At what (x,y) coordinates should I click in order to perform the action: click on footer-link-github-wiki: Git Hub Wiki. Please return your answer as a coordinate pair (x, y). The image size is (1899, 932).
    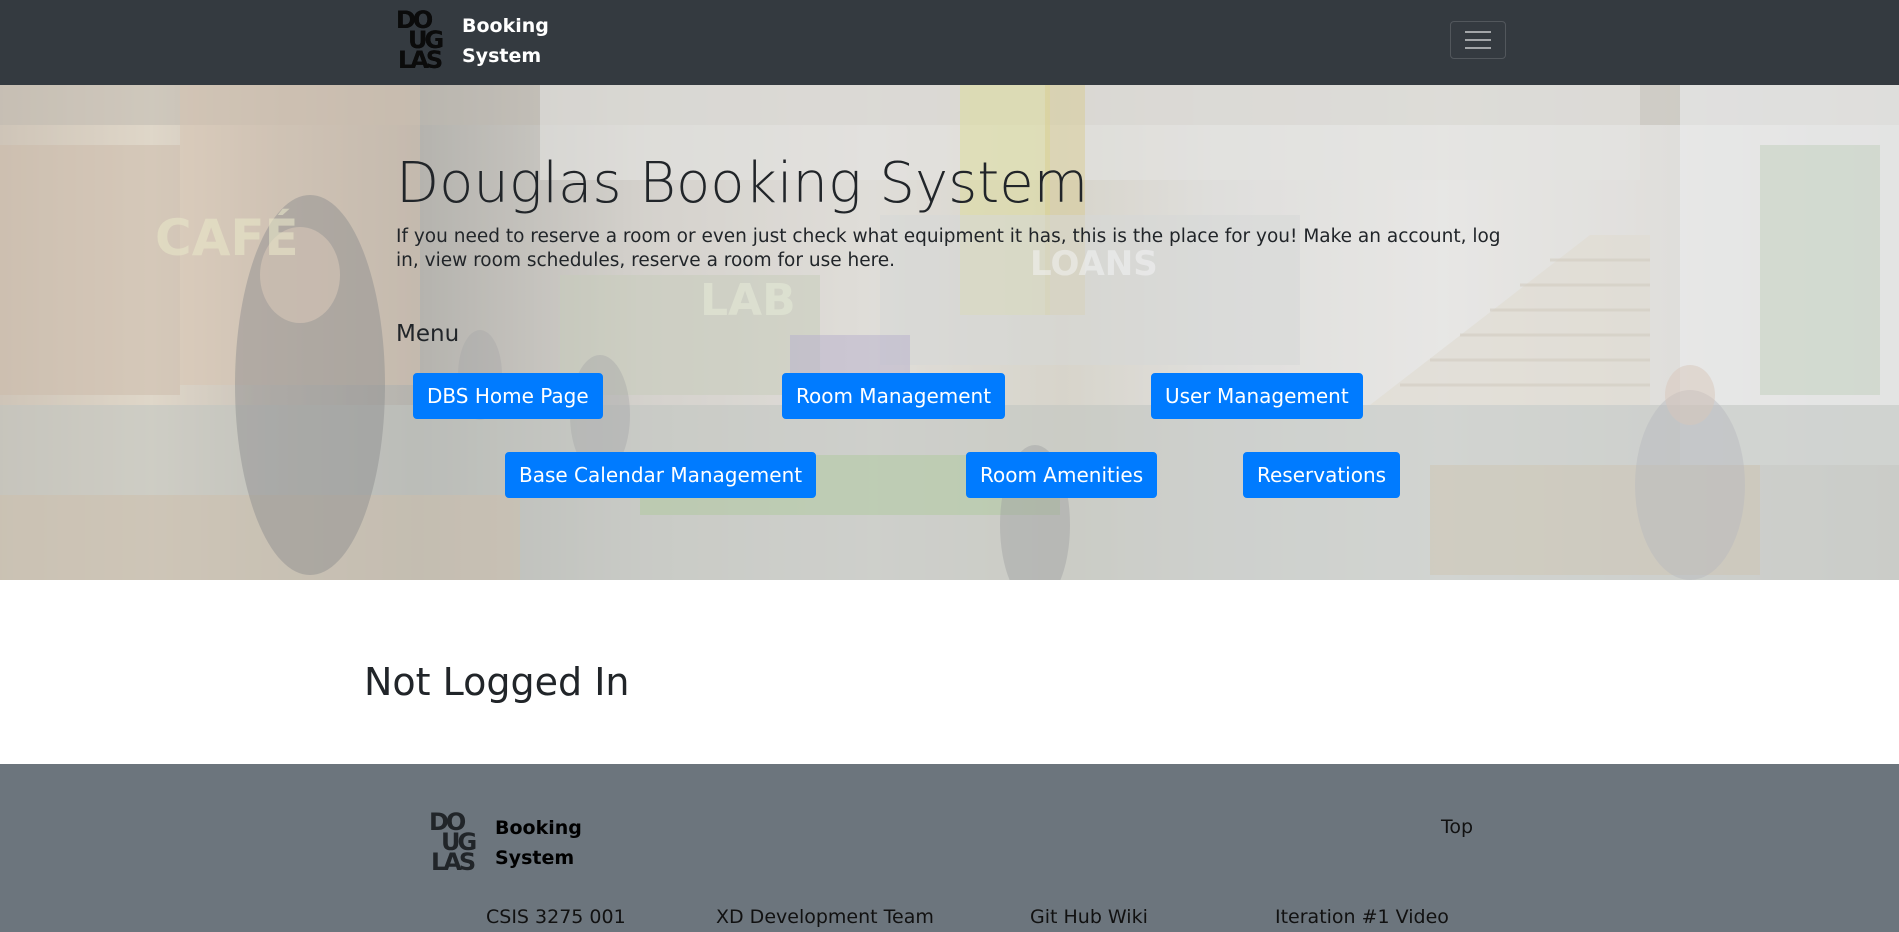
    Looking at the image, I should click on (1089, 917).